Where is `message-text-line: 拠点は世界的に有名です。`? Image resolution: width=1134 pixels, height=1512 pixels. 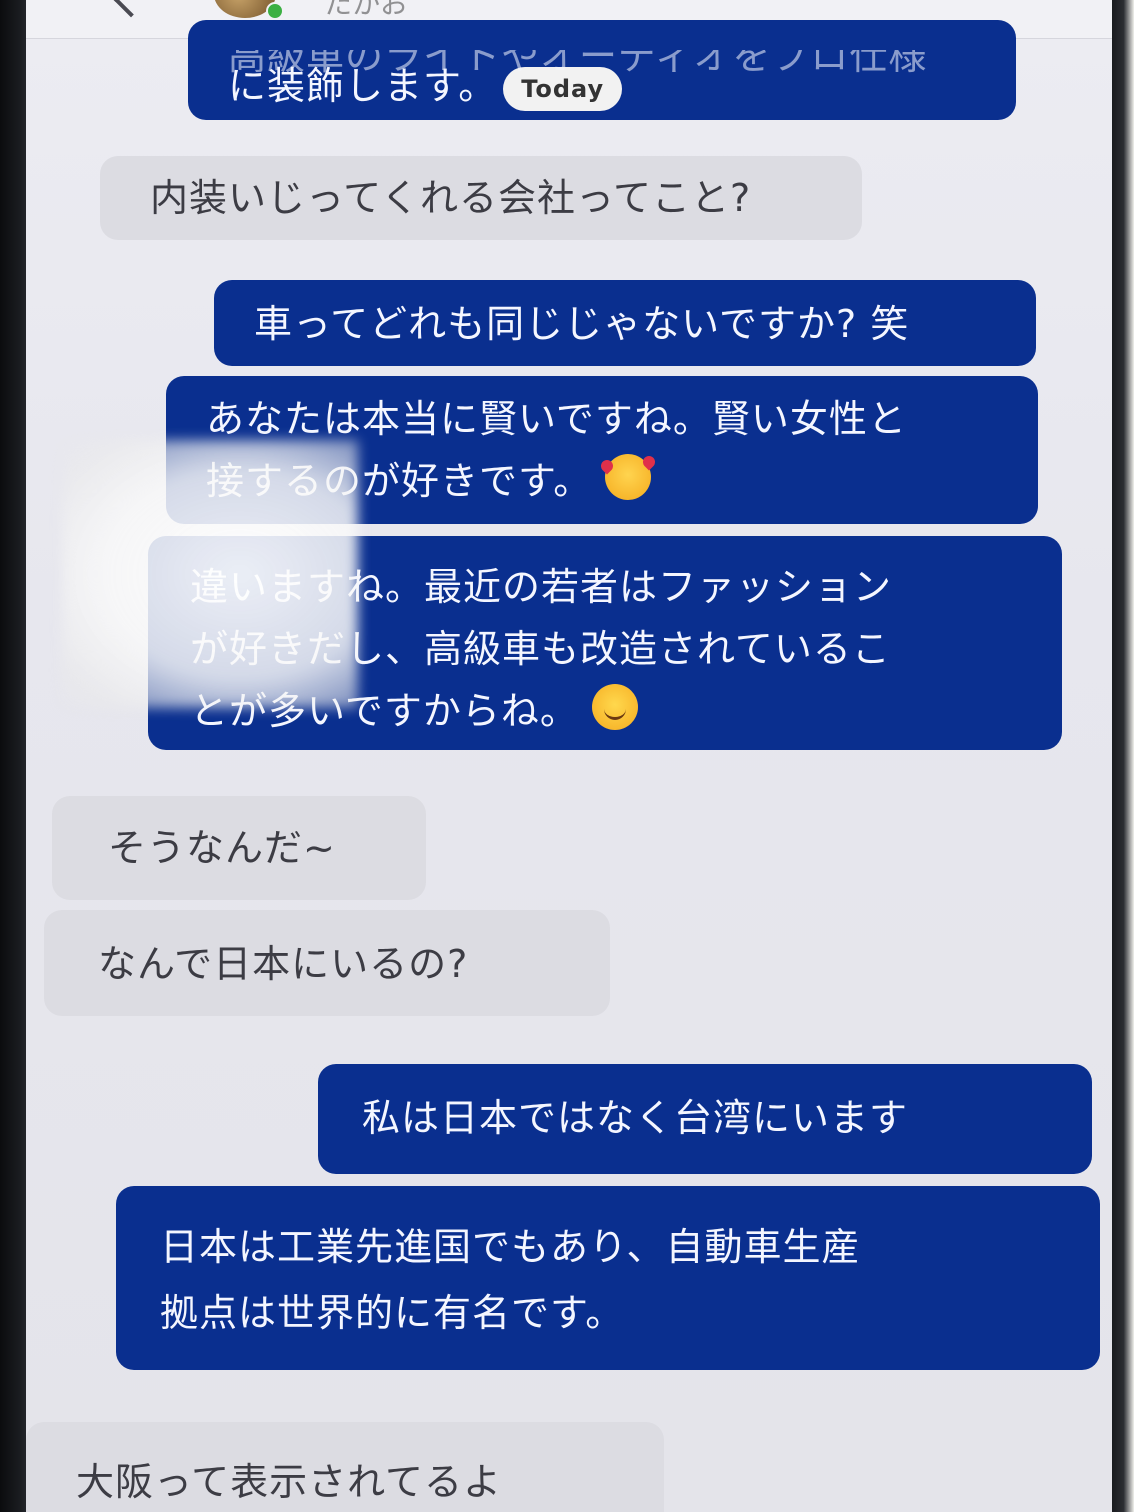
message-text-line: 拠点は世界的に有名です。 is located at coordinates (392, 1313).